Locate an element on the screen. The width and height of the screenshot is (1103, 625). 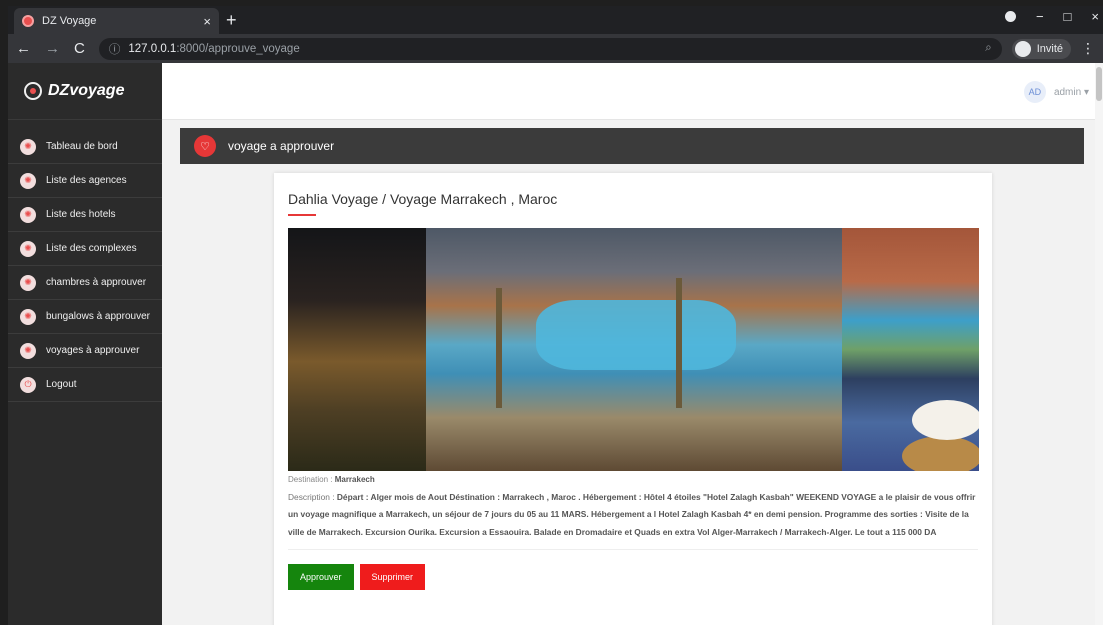
delete-button: Supprimer is located at coordinates (392, 576).